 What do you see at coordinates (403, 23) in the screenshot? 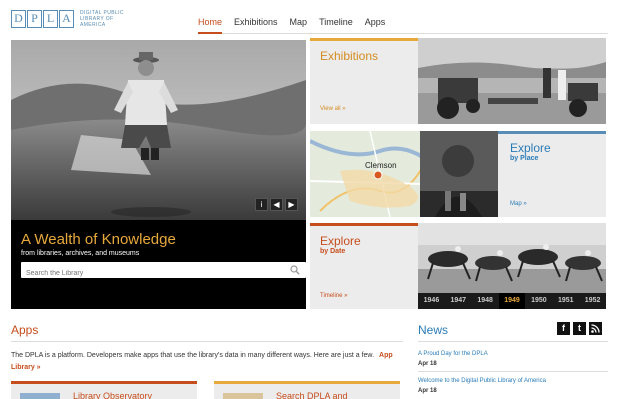
I see `main-nav: Home Exhibitions Map Timeline Apps` at bounding box center [403, 23].